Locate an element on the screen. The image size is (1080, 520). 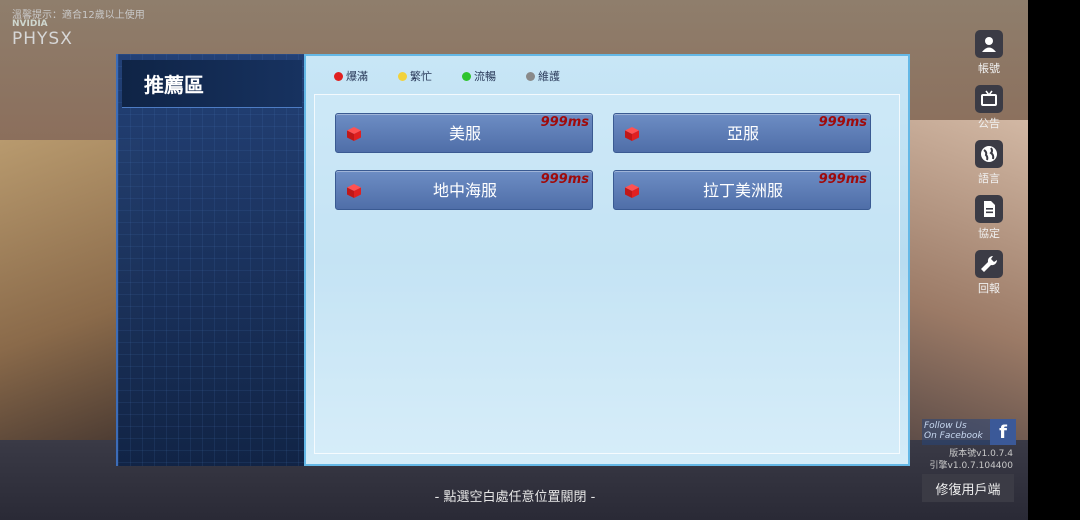
screen-edge-bar is located at coordinates (1054, 260).